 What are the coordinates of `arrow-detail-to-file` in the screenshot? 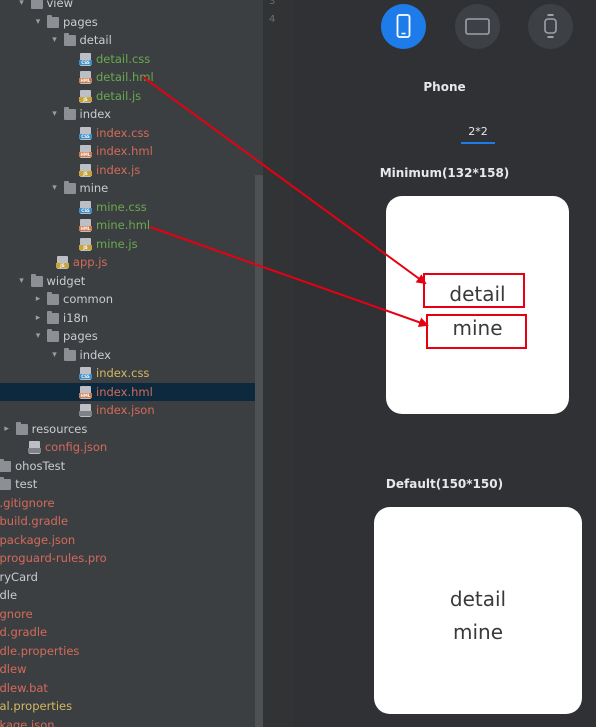 It's located at (284, 180).